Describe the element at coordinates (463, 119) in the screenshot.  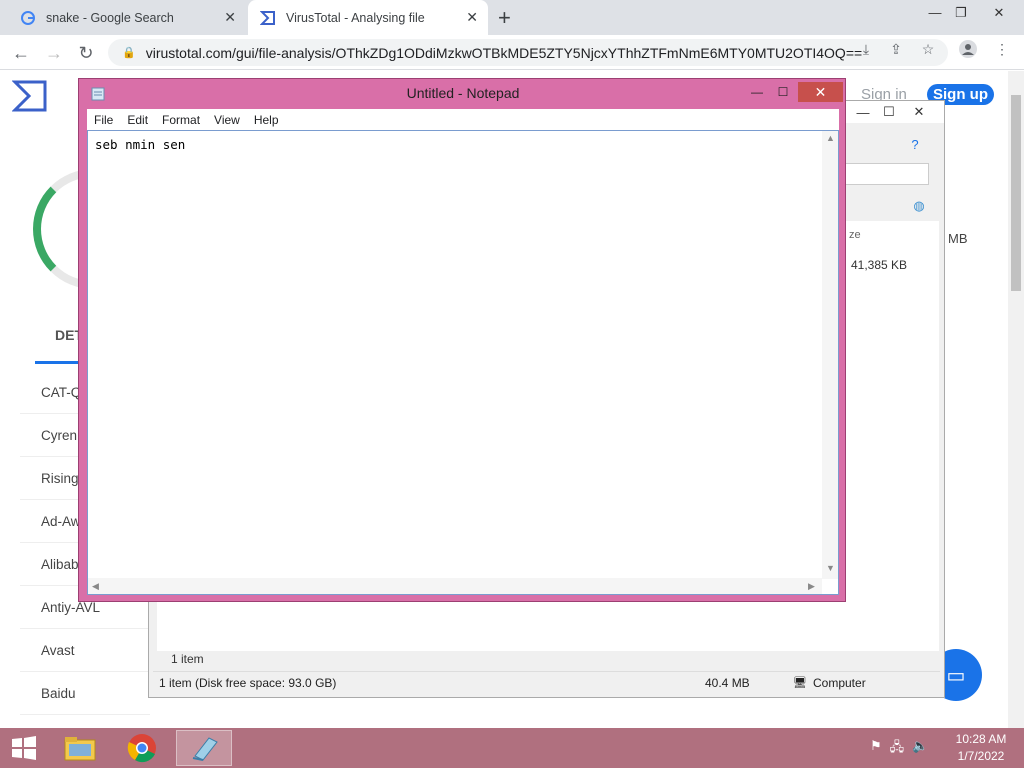
I see `menu-bar: File Edit Format View Help` at that location.